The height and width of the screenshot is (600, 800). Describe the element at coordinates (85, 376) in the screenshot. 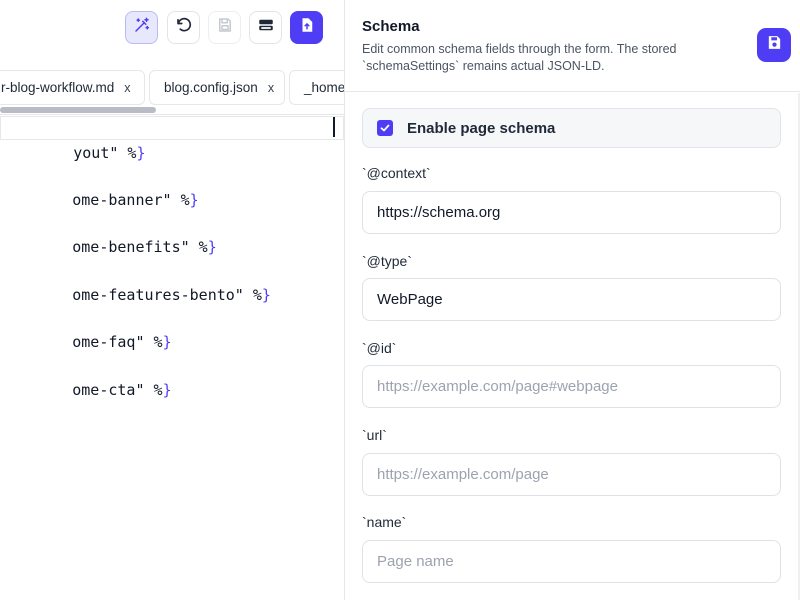

I see `code-line: ome-cta" %}` at that location.